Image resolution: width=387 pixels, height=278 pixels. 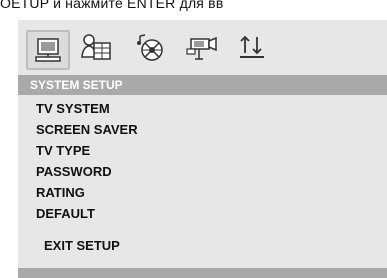 What do you see at coordinates (87, 171) in the screenshot?
I see `menu-item-password: PASSWORD` at bounding box center [87, 171].